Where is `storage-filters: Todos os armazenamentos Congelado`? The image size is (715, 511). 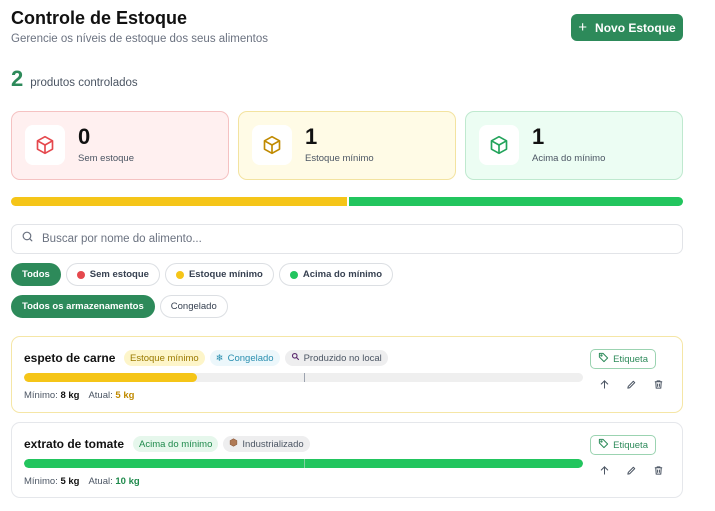 storage-filters: Todos os armazenamentos Congelado is located at coordinates (119, 306).